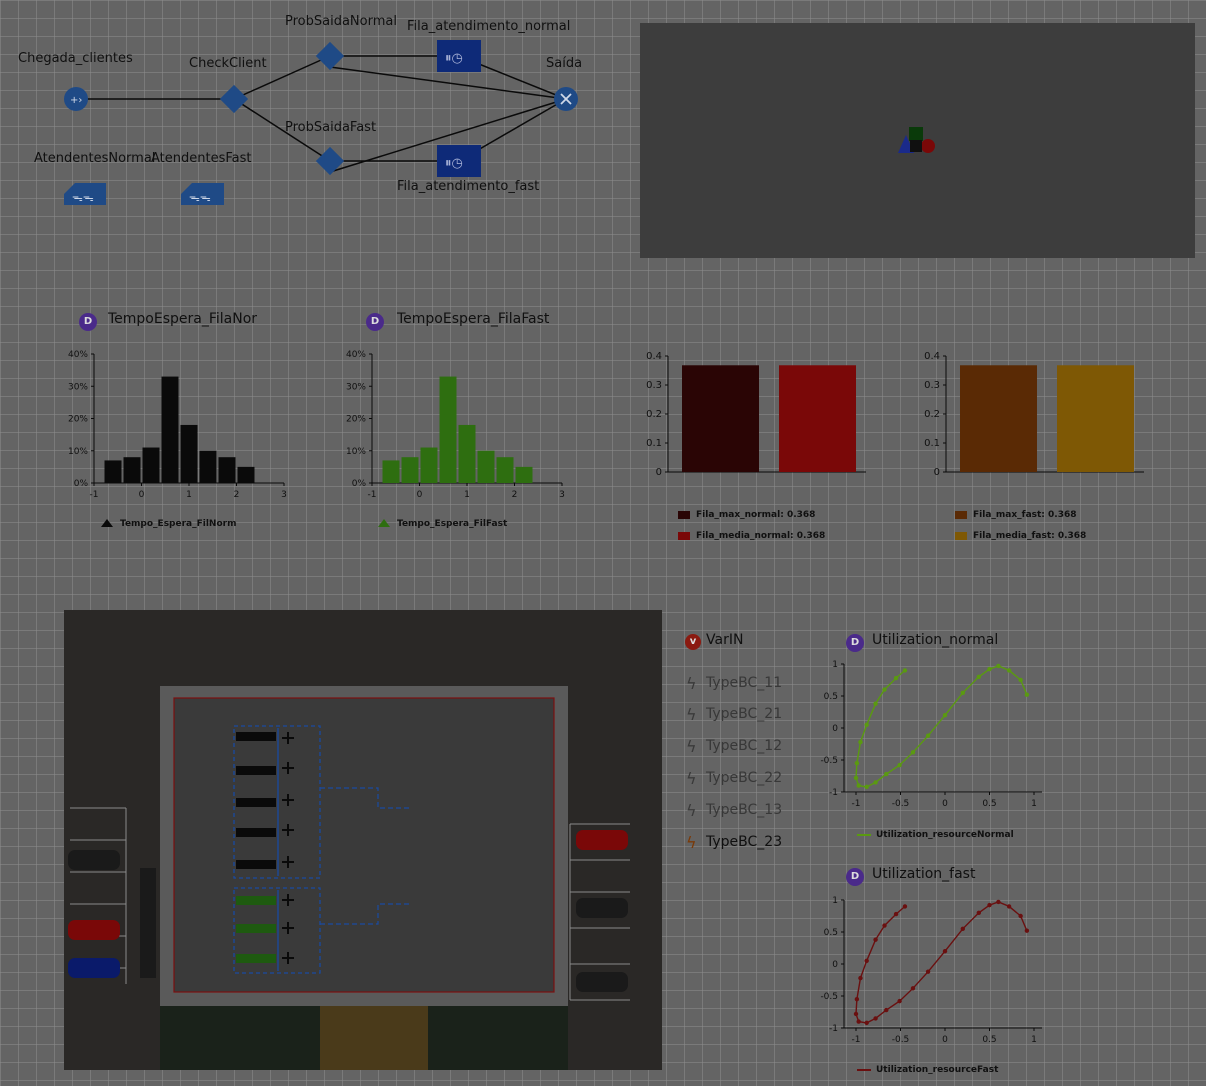 The width and height of the screenshot is (1206, 1086). Describe the element at coordinates (284, 495) in the screenshot. I see `x-tick-label: 3` at that location.